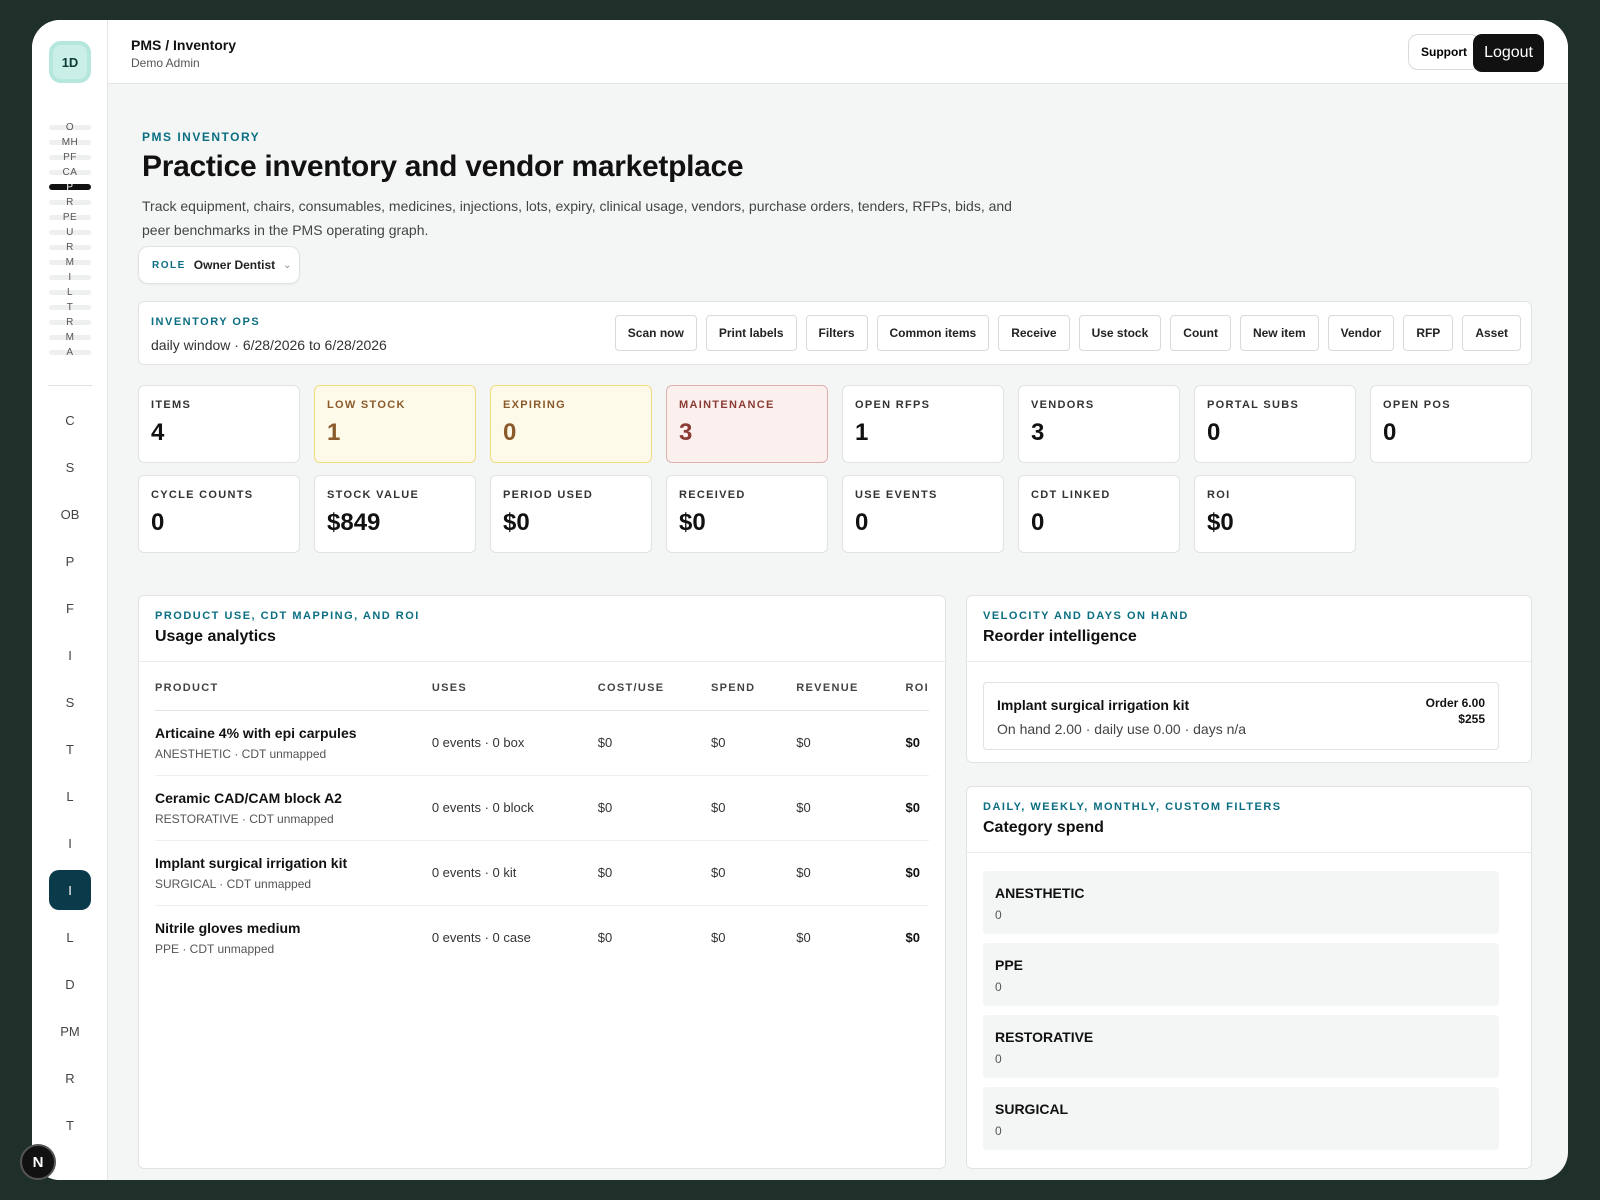 This screenshot has height=1200, width=1600. What do you see at coordinates (1361, 333) in the screenshot?
I see `vendor-button: Vendor` at bounding box center [1361, 333].